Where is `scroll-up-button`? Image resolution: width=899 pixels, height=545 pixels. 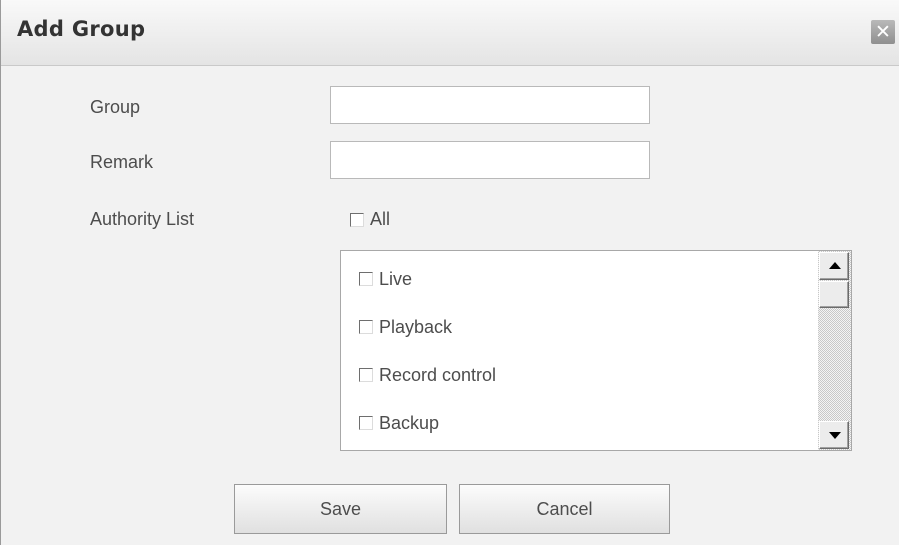 scroll-up-button is located at coordinates (834, 266).